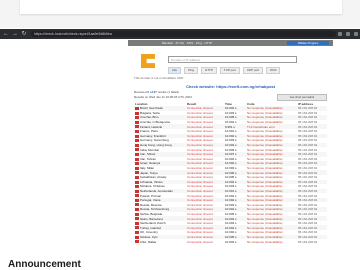 This screenshot has width=360, height=270. Describe the element at coordinates (273, 70) in the screenshot. I see `tab-dns: DNS` at that location.